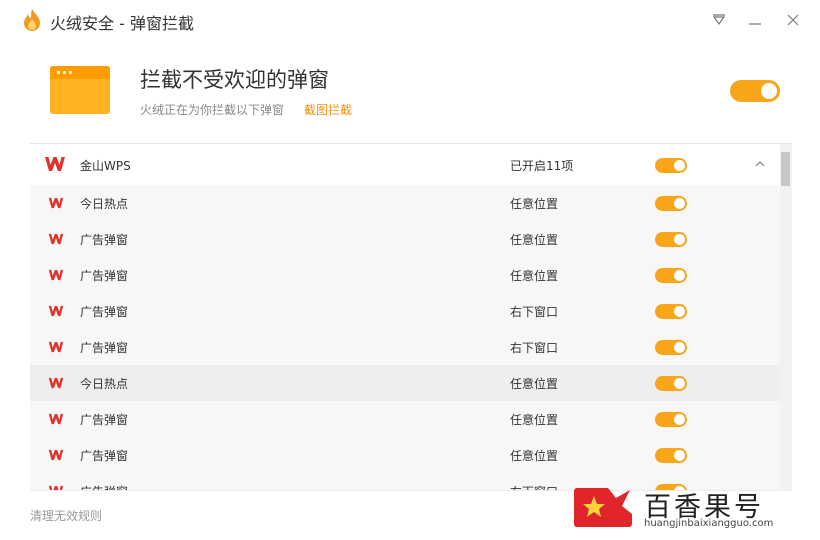 The width and height of the screenshot is (820, 540). What do you see at coordinates (785, 169) in the screenshot?
I see `scrollbar-thumb` at bounding box center [785, 169].